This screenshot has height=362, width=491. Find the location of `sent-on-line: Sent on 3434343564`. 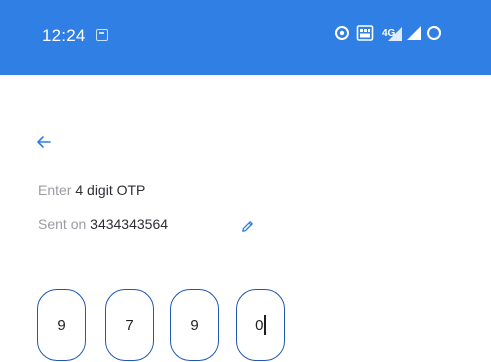

sent-on-line: Sent on 3434343564 is located at coordinates (103, 224).